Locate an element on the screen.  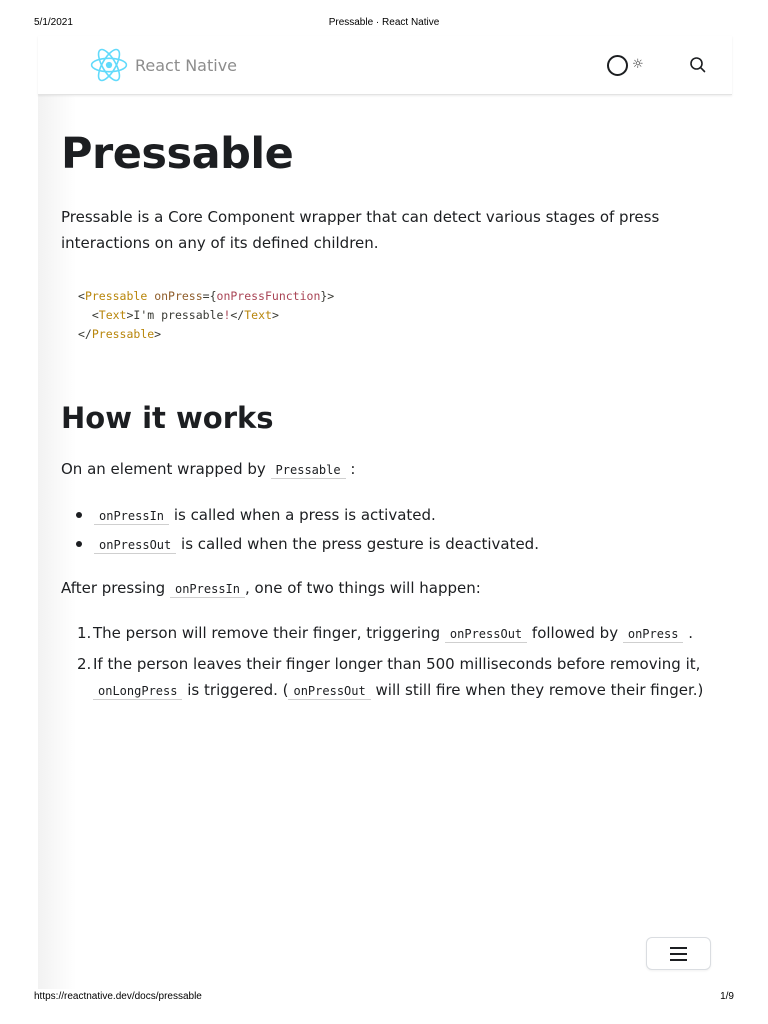
search-button is located at coordinates (698, 65).